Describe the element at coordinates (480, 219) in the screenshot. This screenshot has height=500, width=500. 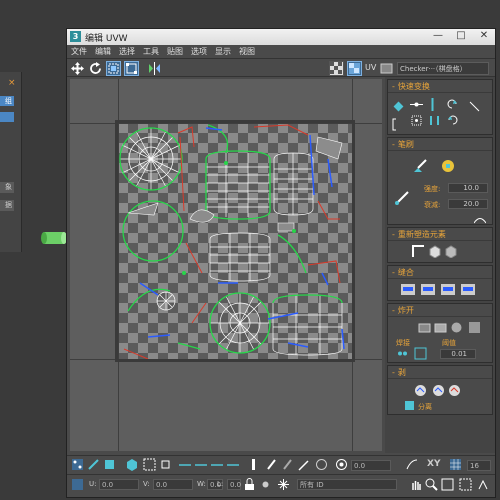
I see `falloff-type-icon` at that location.